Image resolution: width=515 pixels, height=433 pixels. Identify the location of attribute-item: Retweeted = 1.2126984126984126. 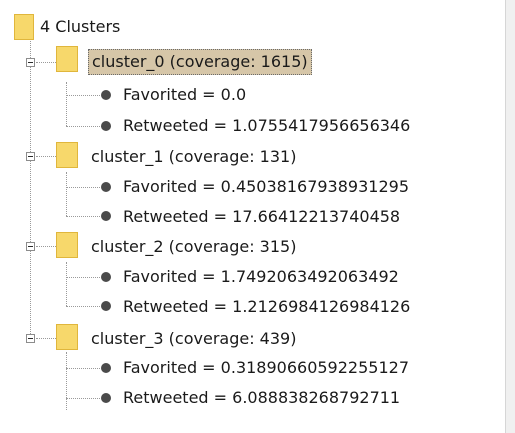
(266, 307).